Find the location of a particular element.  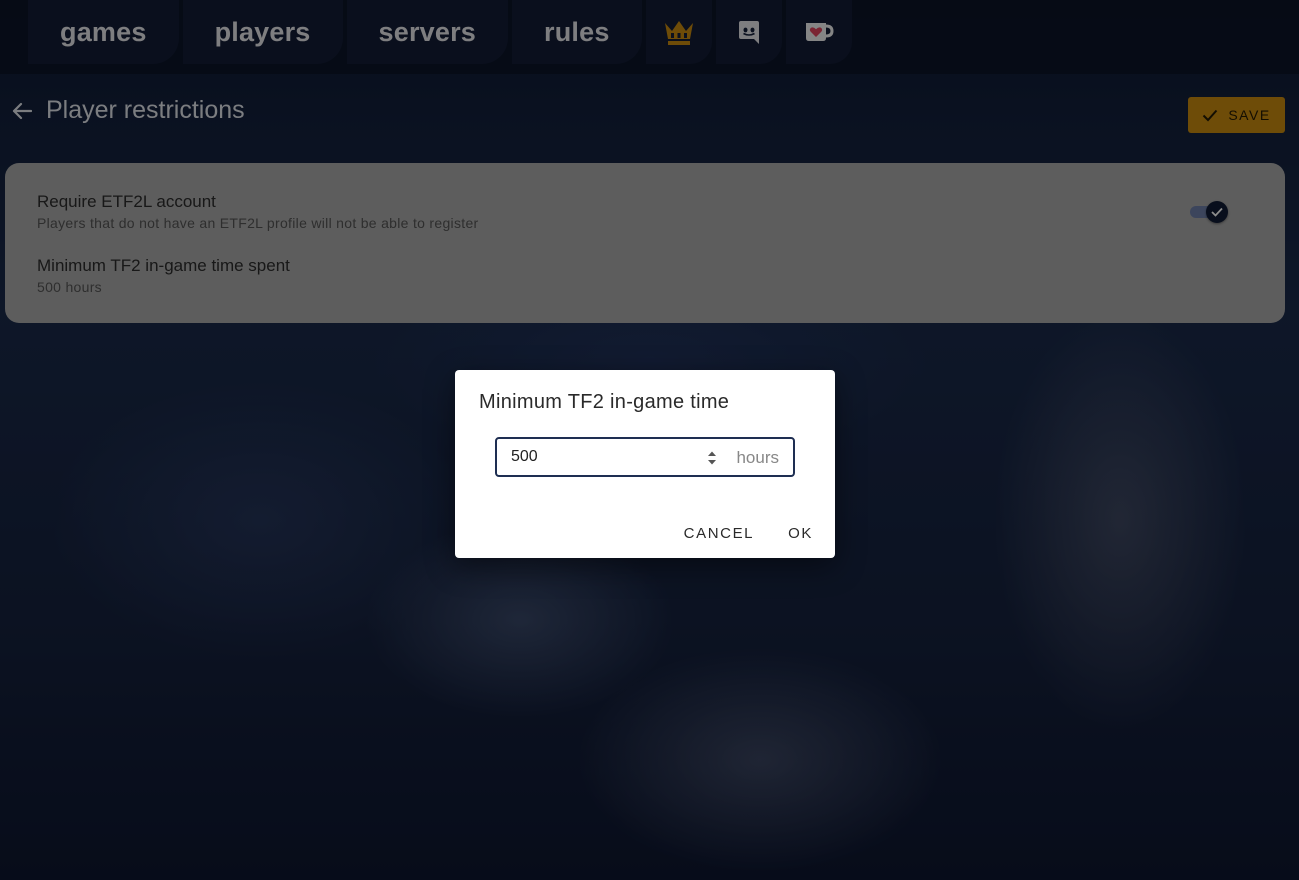

number-spinner-icon is located at coordinates (712, 458).